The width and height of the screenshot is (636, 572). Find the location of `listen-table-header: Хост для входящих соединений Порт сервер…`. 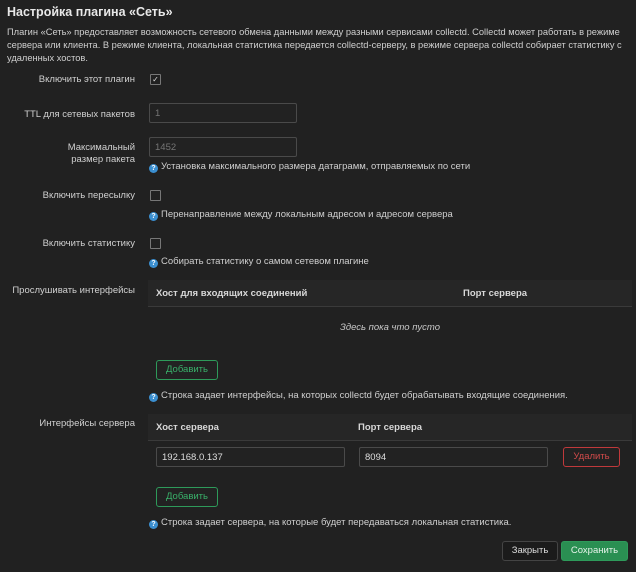

listen-table-header: Хост для входящих соединений Порт сервер… is located at coordinates (390, 293).